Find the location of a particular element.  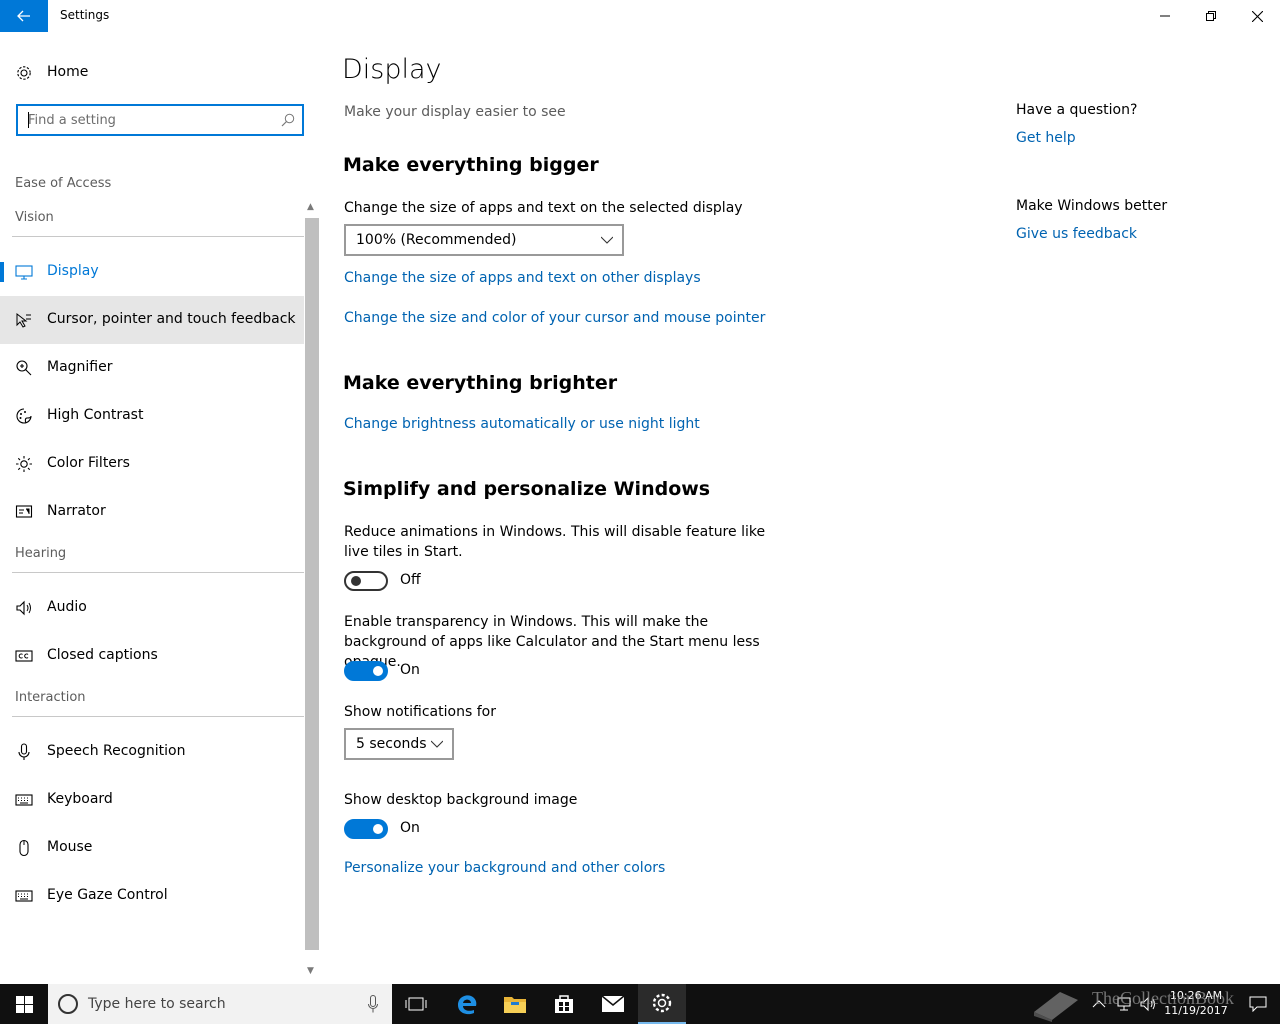

file-explorer-button is located at coordinates (515, 1004).